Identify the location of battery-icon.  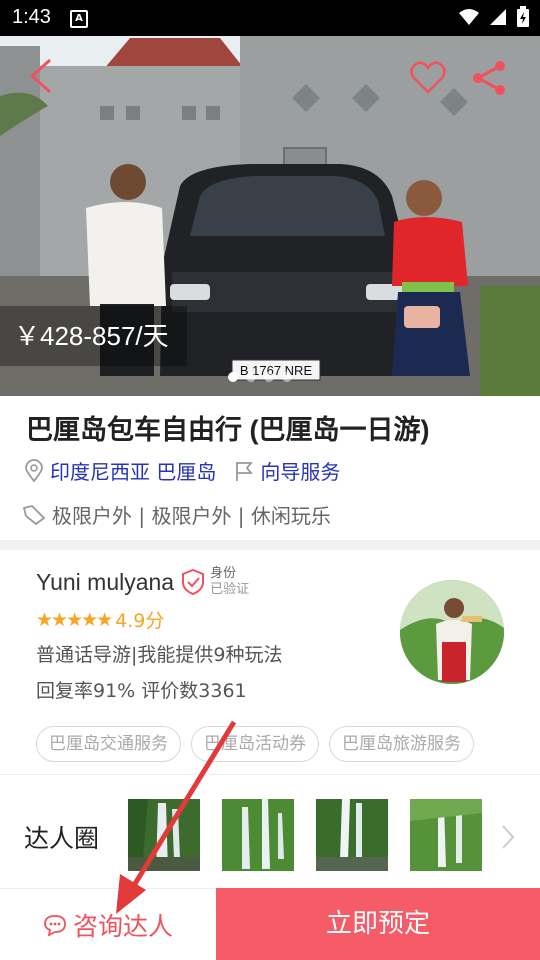
(523, 16).